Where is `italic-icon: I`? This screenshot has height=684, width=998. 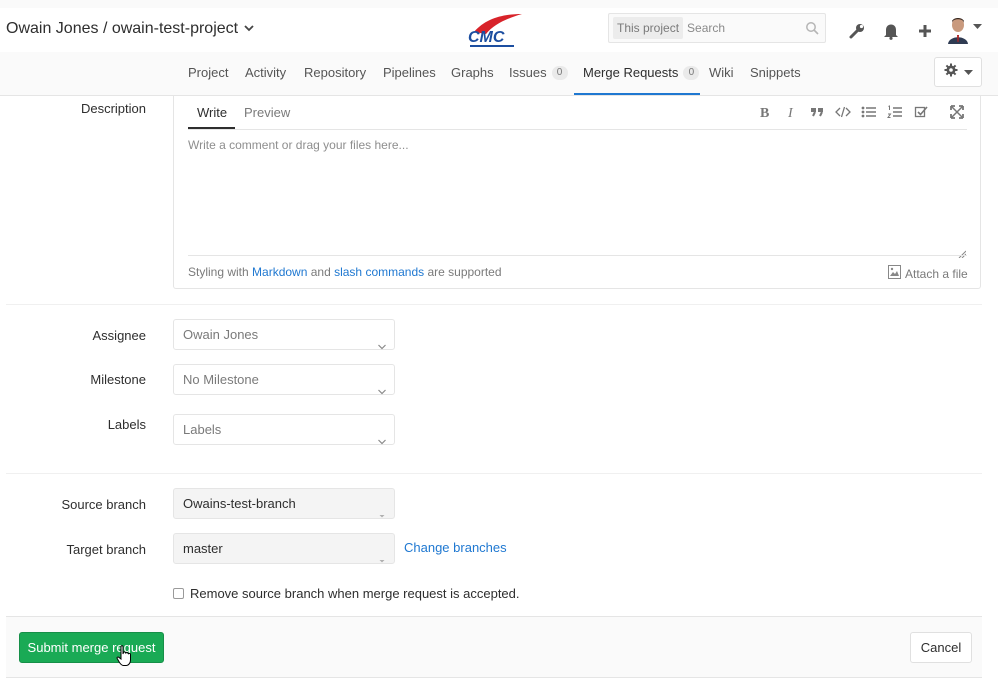 italic-icon: I is located at coordinates (791, 112).